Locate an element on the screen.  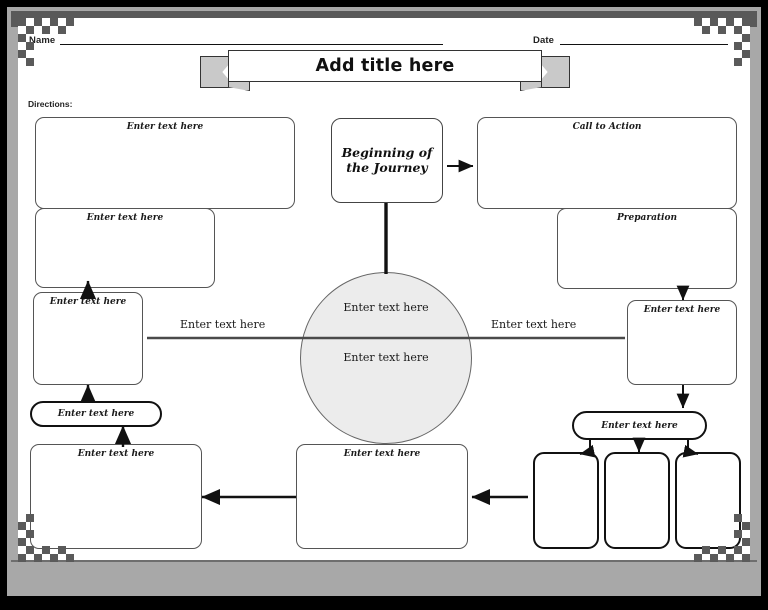
box-preparation: Preparation is located at coordinates (647, 248).